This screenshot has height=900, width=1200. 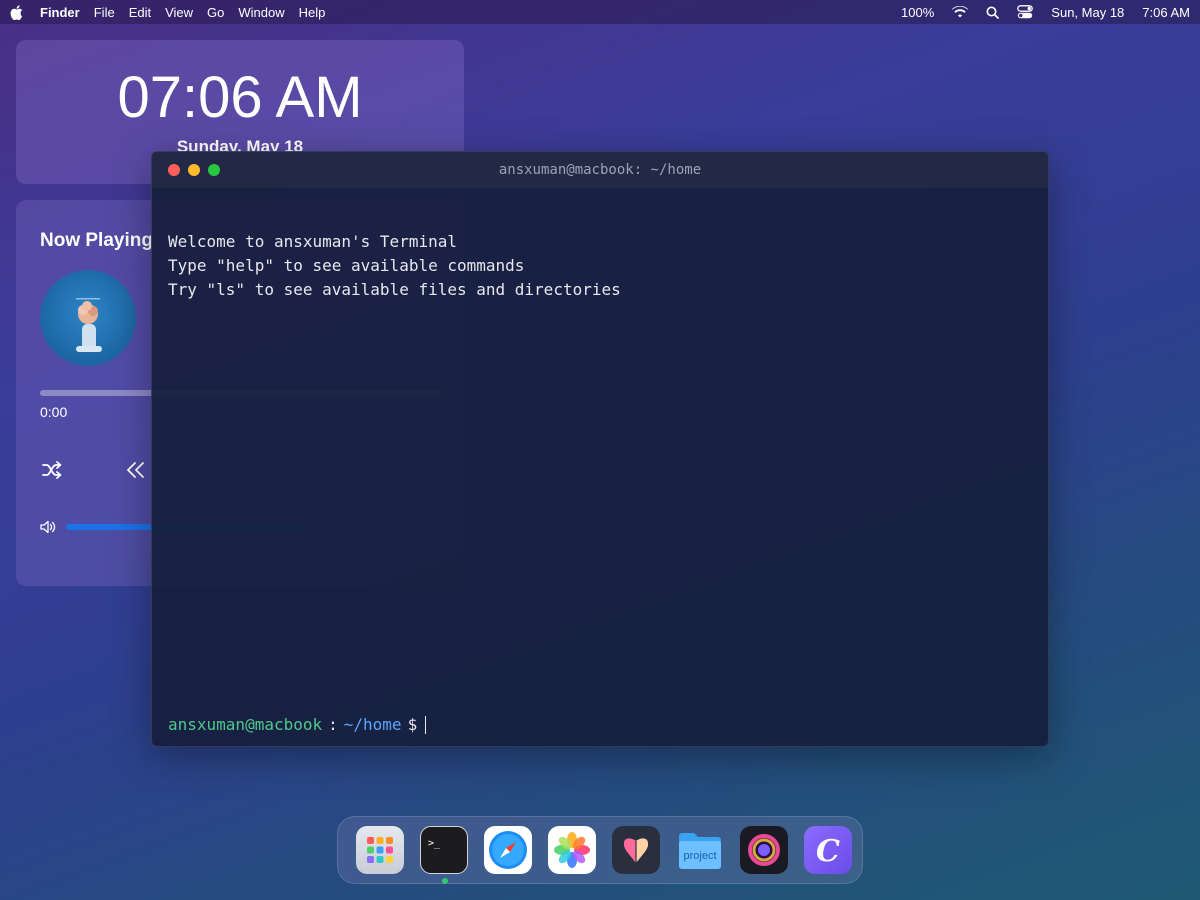 I want to click on search-icon, so click(x=993, y=12).